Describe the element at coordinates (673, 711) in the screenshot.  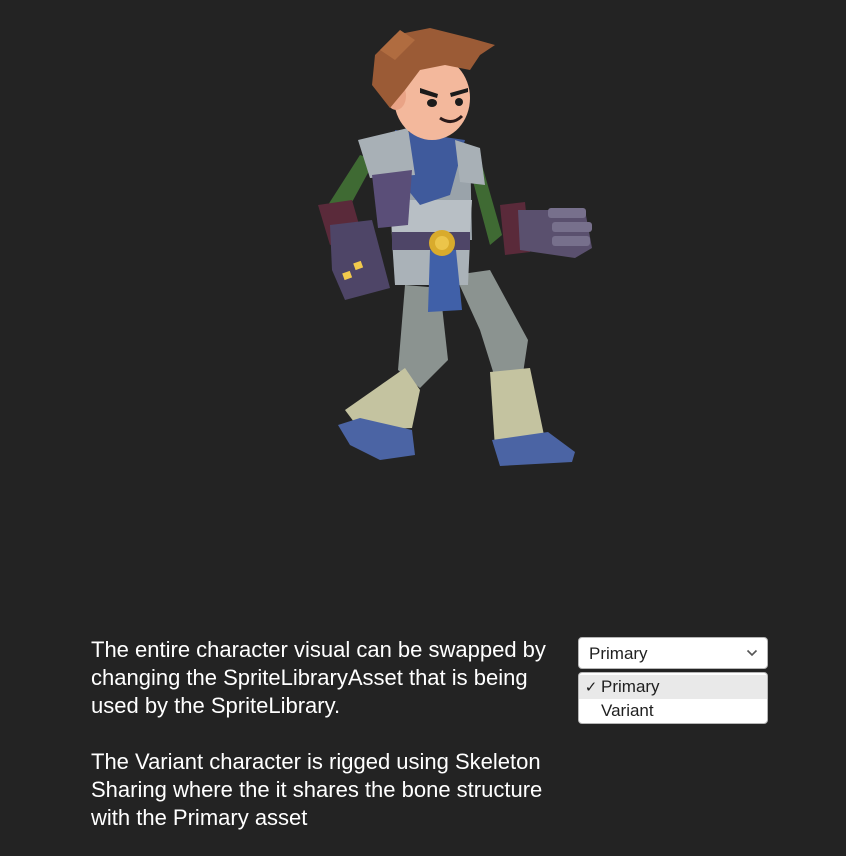
I see `dropdown-option-variant: Variant` at that location.